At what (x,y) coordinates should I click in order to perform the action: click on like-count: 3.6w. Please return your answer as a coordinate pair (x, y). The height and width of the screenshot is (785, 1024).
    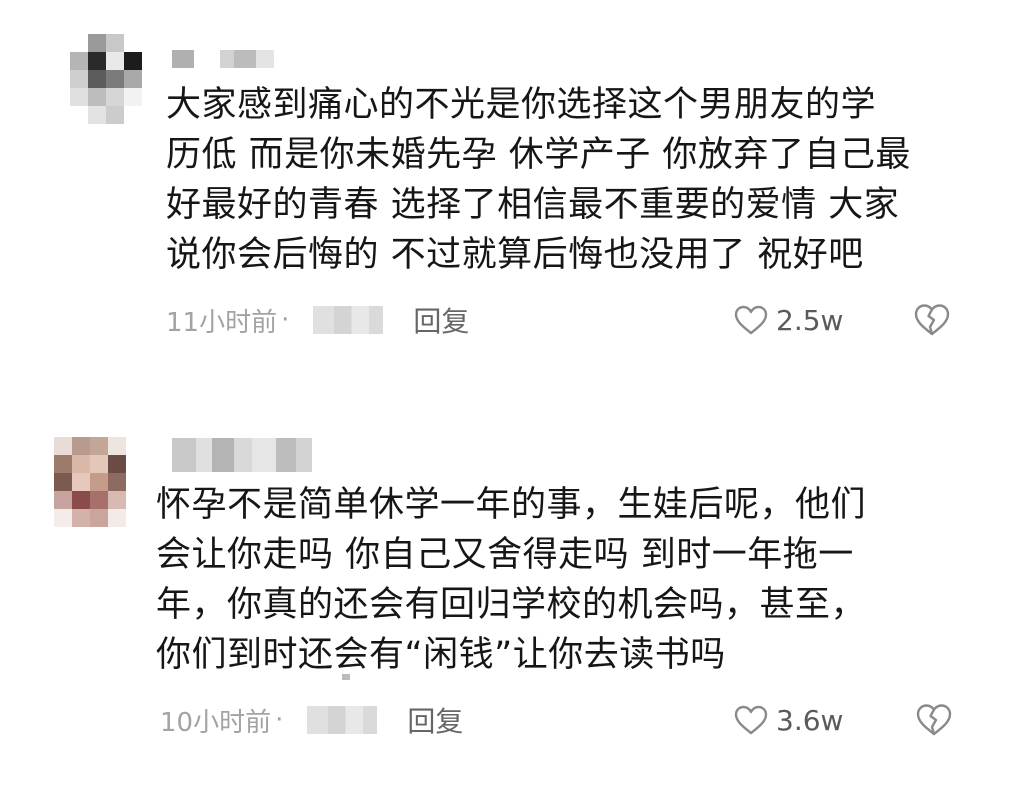
    Looking at the image, I should click on (810, 720).